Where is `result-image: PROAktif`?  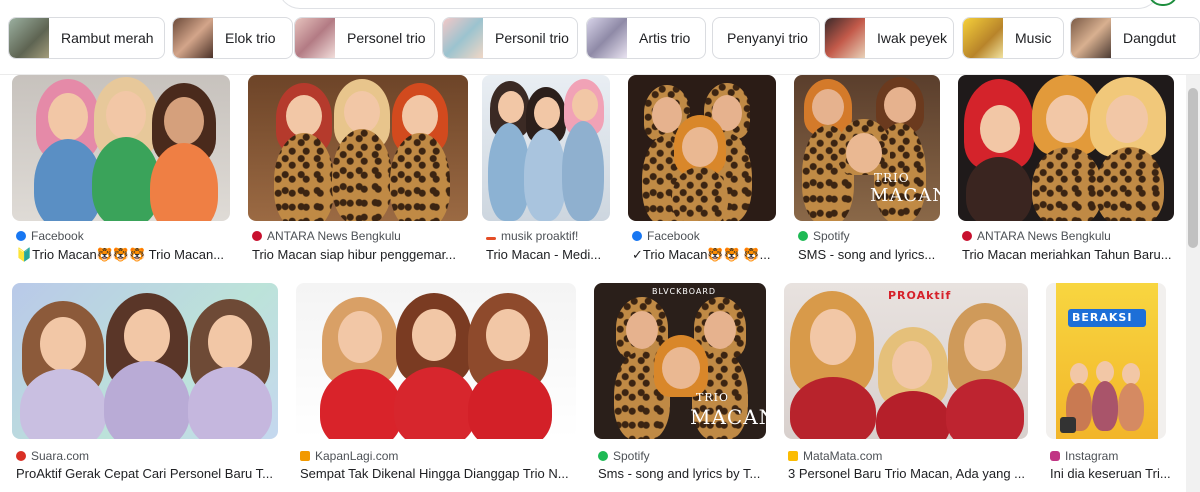
result-image: PROAktif is located at coordinates (906, 361).